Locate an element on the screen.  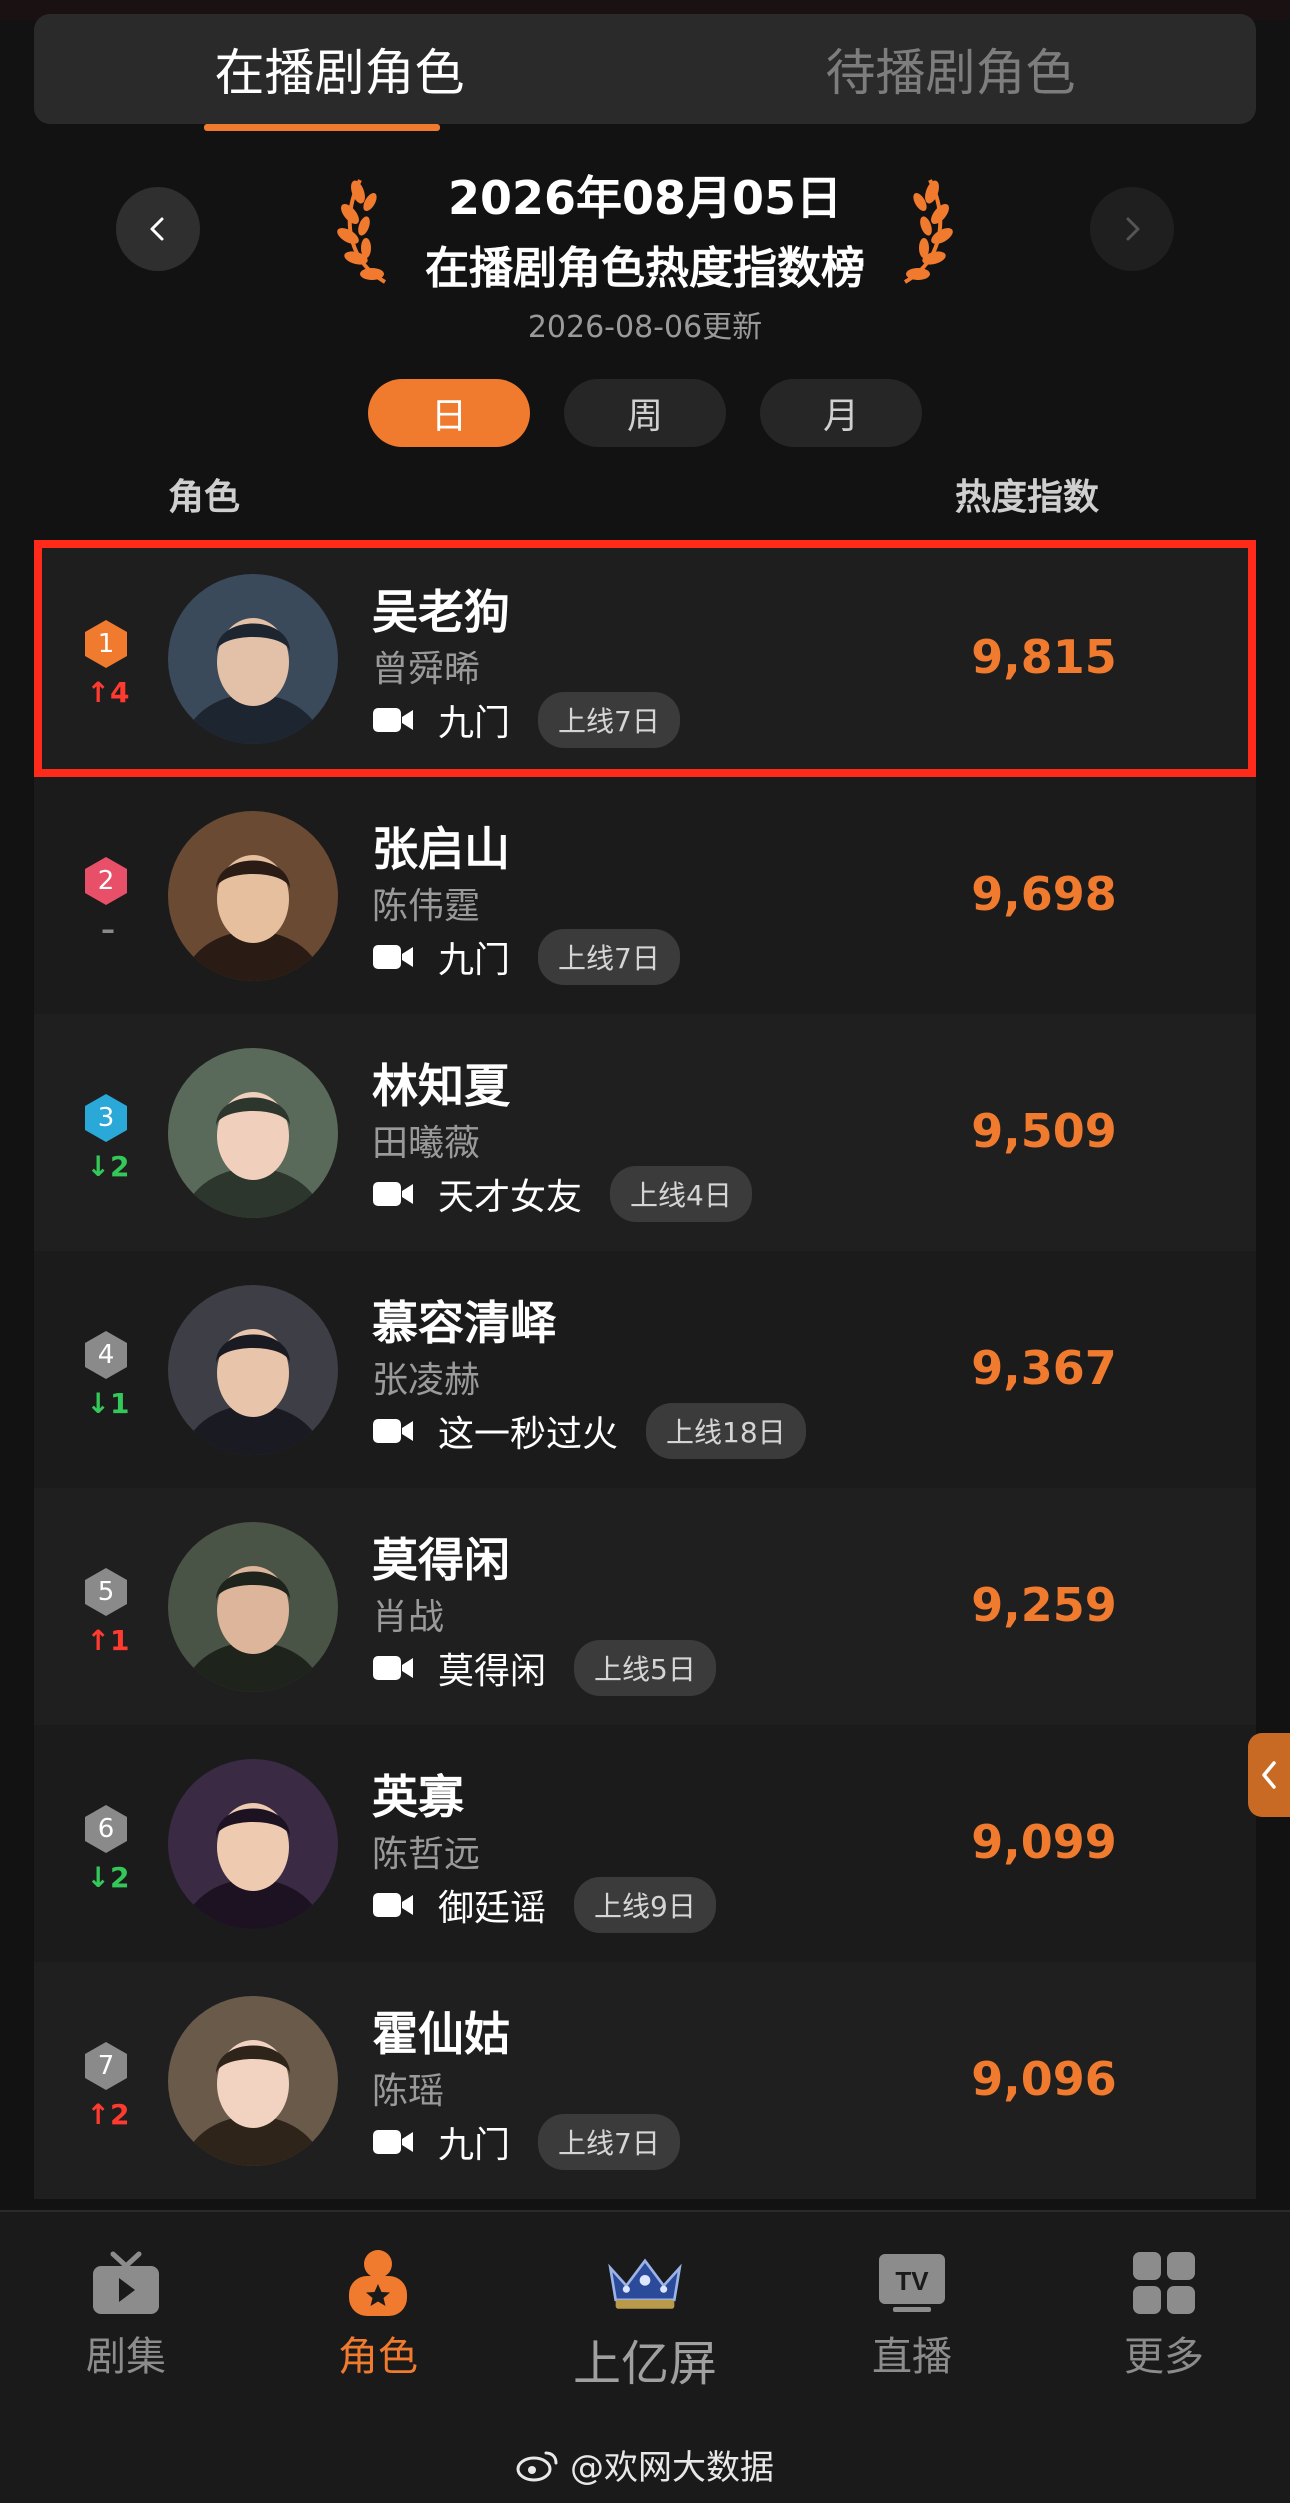
nav-top-screen: 上亿屏 is located at coordinates (645, 2321).